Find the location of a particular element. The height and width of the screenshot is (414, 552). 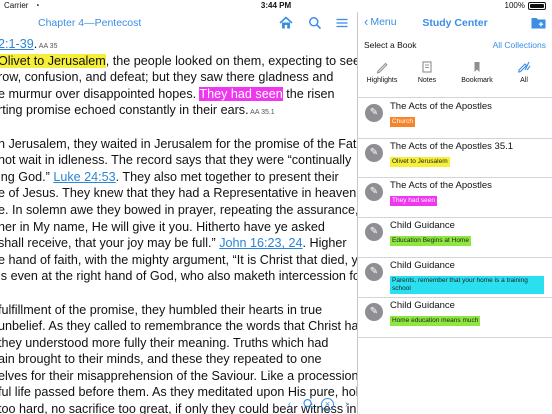

pencil-icon is located at coordinates (382, 68).